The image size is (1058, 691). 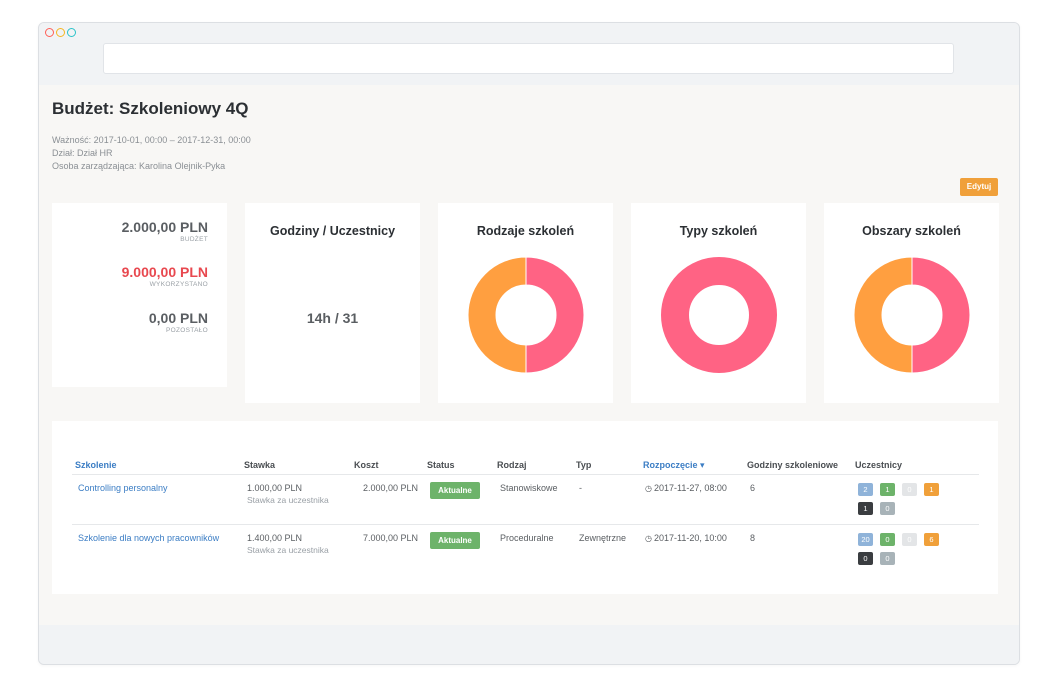 What do you see at coordinates (391, 488) in the screenshot?
I see `cost-value: 2.000,00 PLN` at bounding box center [391, 488].